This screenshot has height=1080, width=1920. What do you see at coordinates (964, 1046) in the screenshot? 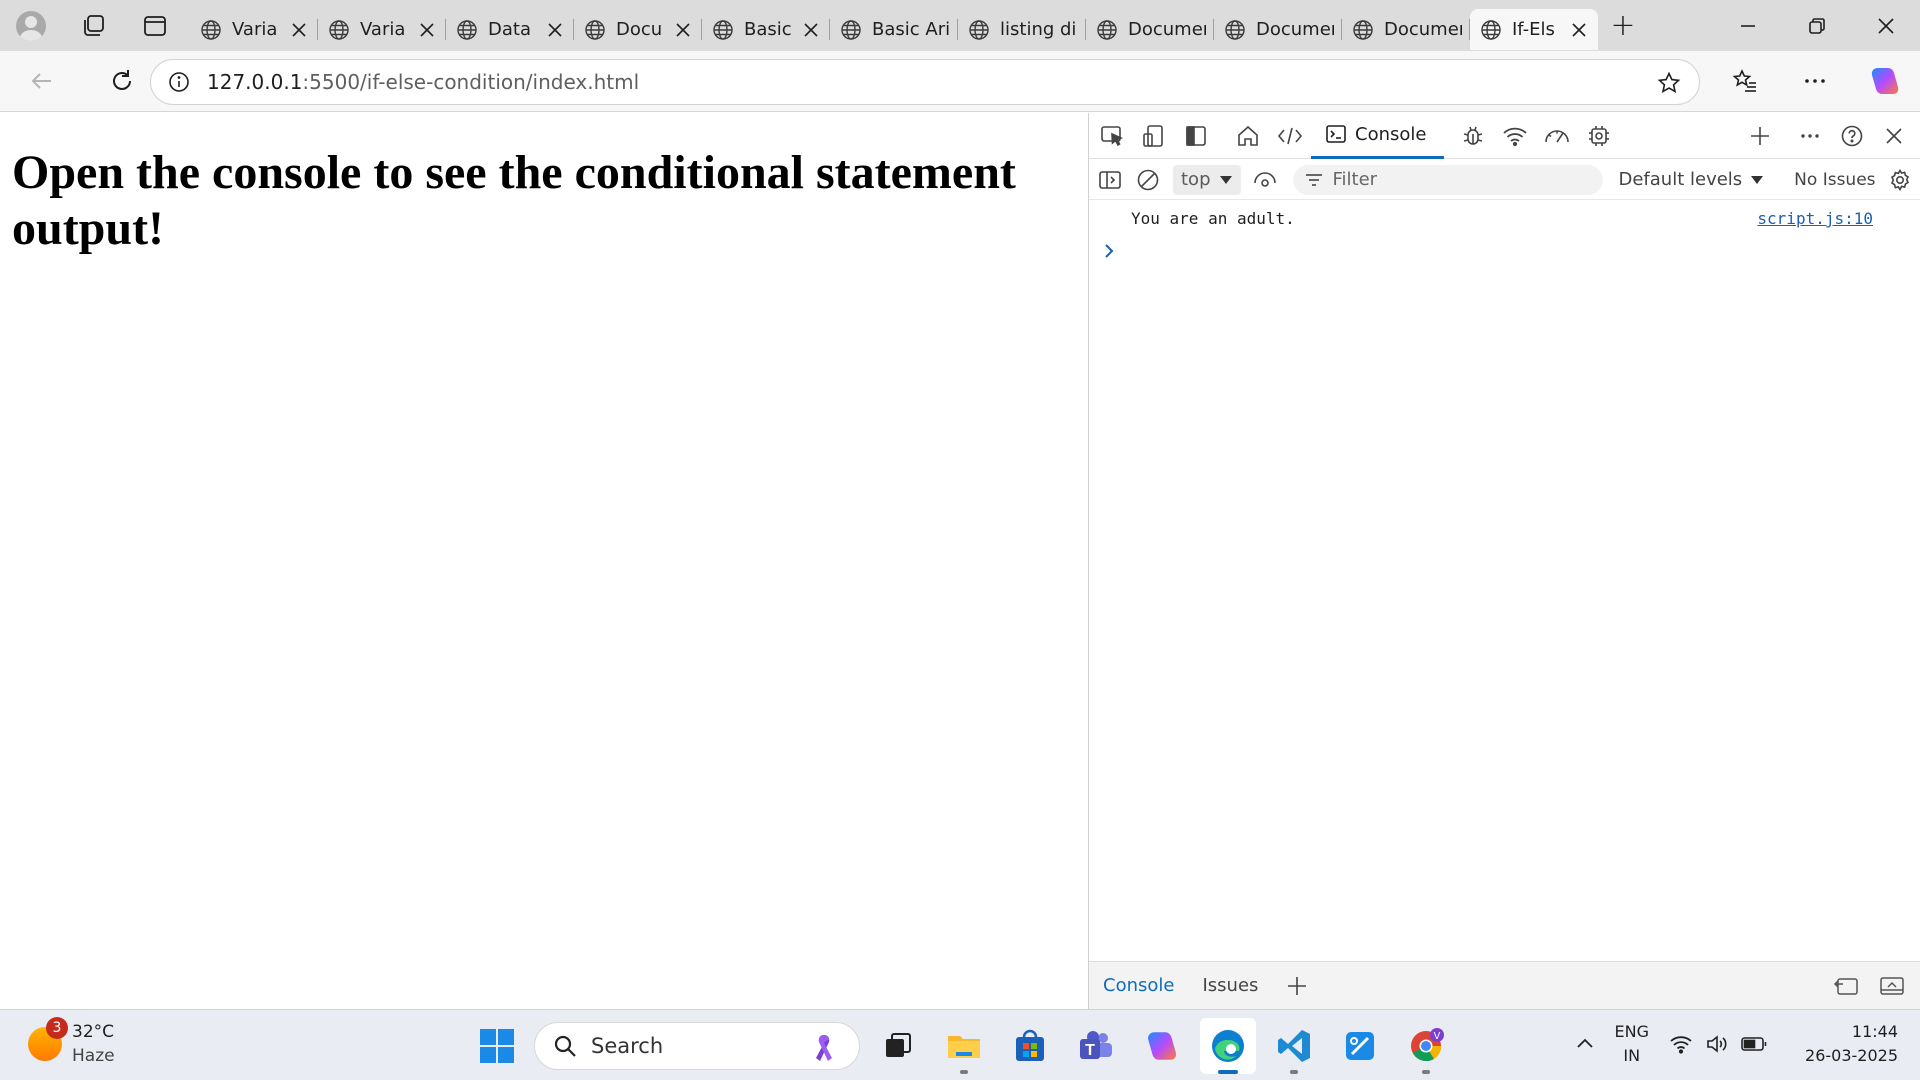
I see `taskbar-file-explorer` at bounding box center [964, 1046].